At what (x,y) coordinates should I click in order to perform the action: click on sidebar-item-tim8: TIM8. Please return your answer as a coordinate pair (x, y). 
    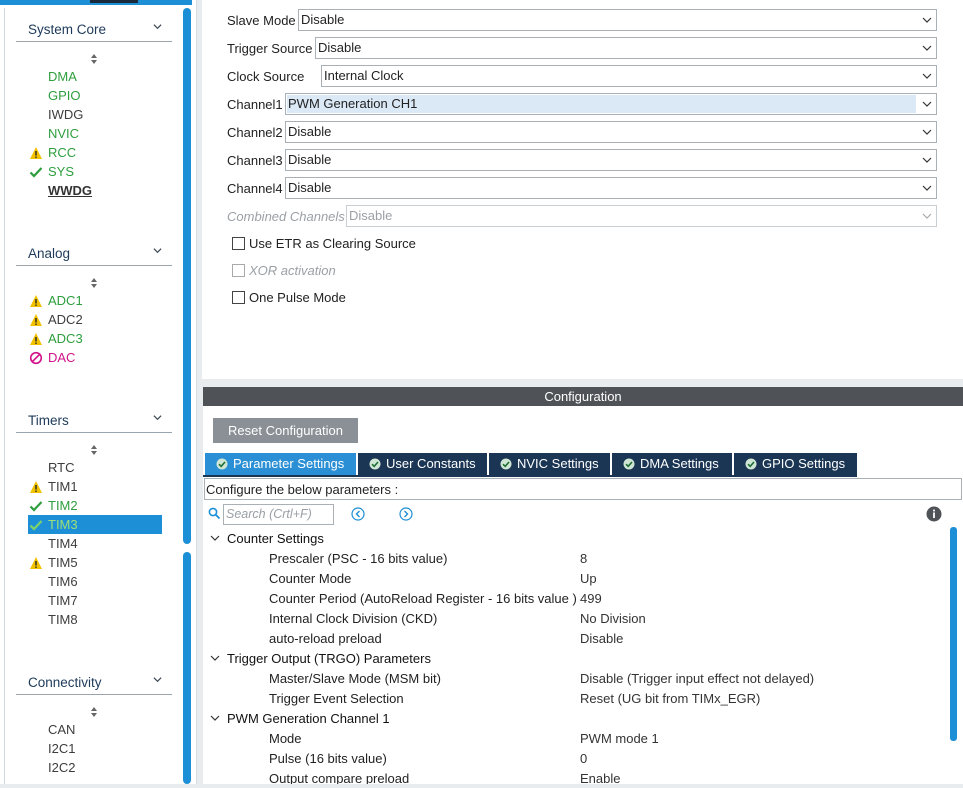
    Looking at the image, I should click on (95, 619).